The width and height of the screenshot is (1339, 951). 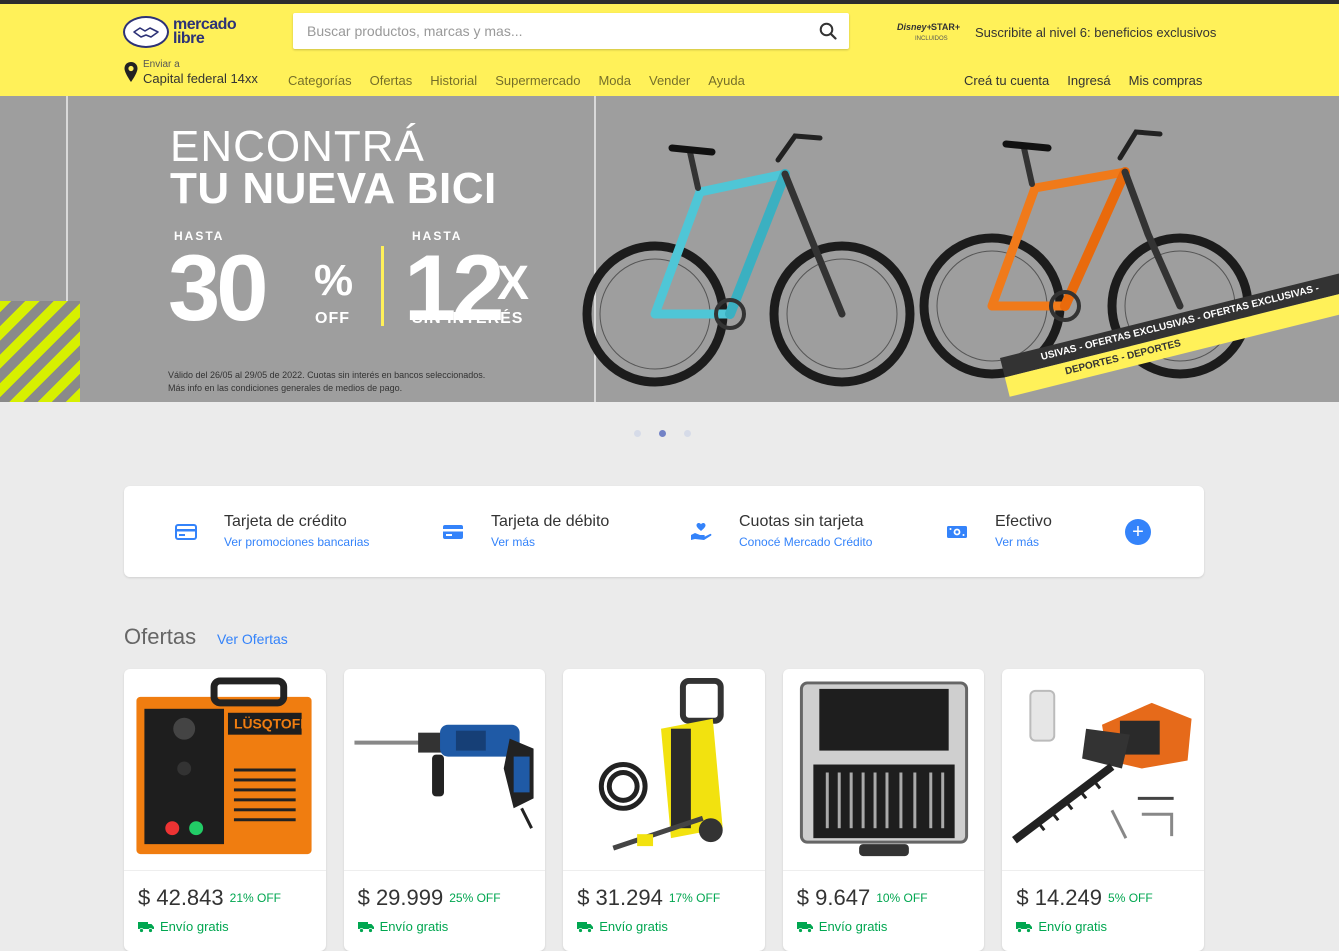 What do you see at coordinates (664, 774) in the screenshot?
I see `pressure-washer-image` at bounding box center [664, 774].